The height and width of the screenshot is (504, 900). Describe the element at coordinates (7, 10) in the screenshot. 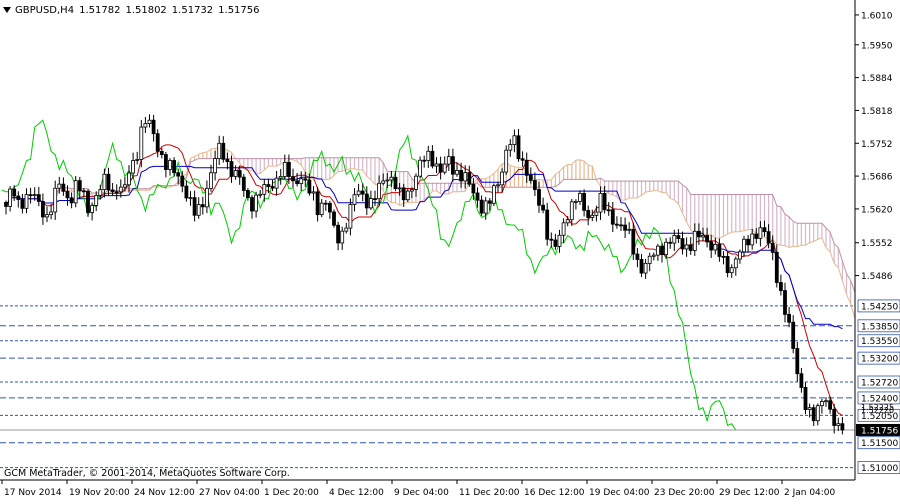

I see `chevron-down-icon` at that location.